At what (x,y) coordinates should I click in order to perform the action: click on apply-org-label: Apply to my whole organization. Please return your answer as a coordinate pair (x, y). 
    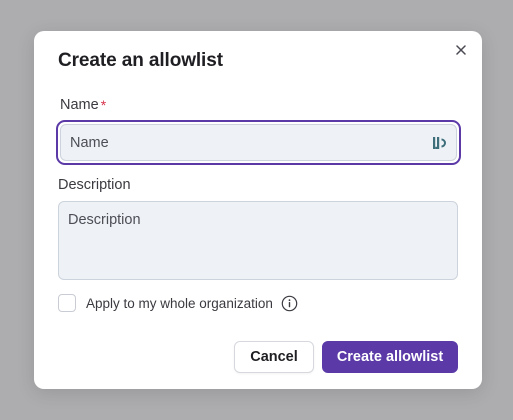
    Looking at the image, I should click on (179, 303).